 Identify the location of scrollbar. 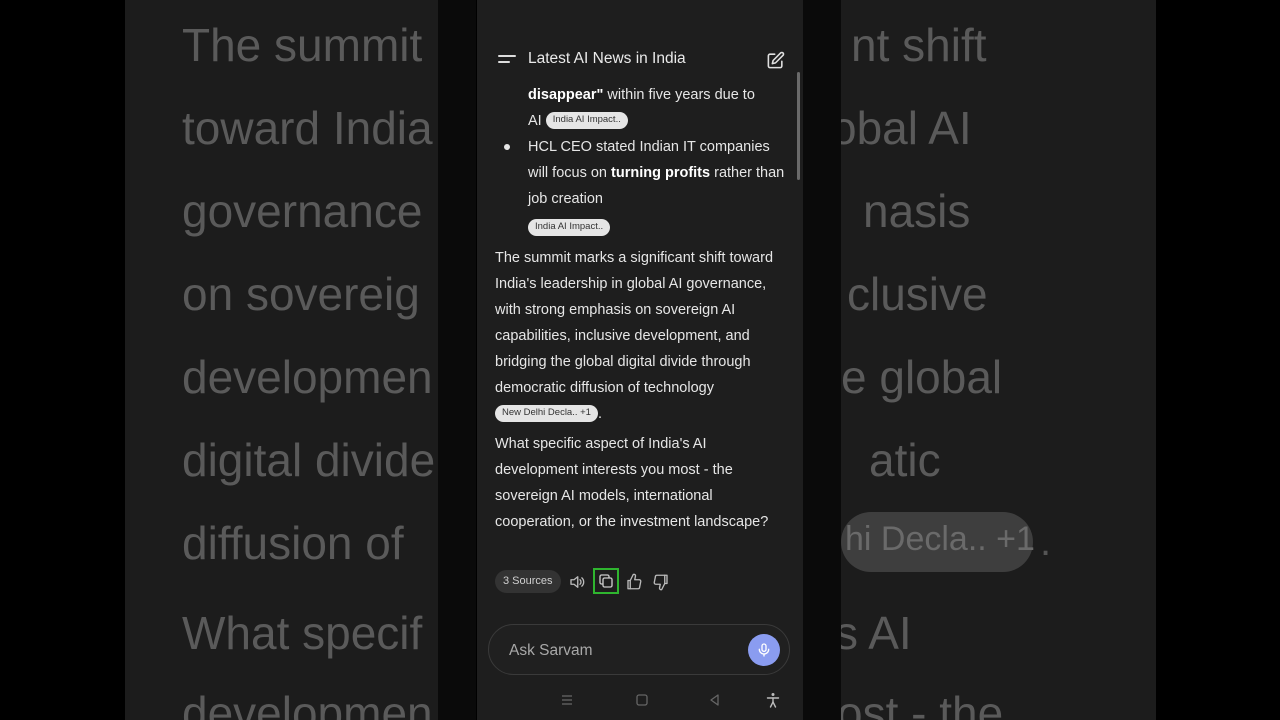
(798, 126).